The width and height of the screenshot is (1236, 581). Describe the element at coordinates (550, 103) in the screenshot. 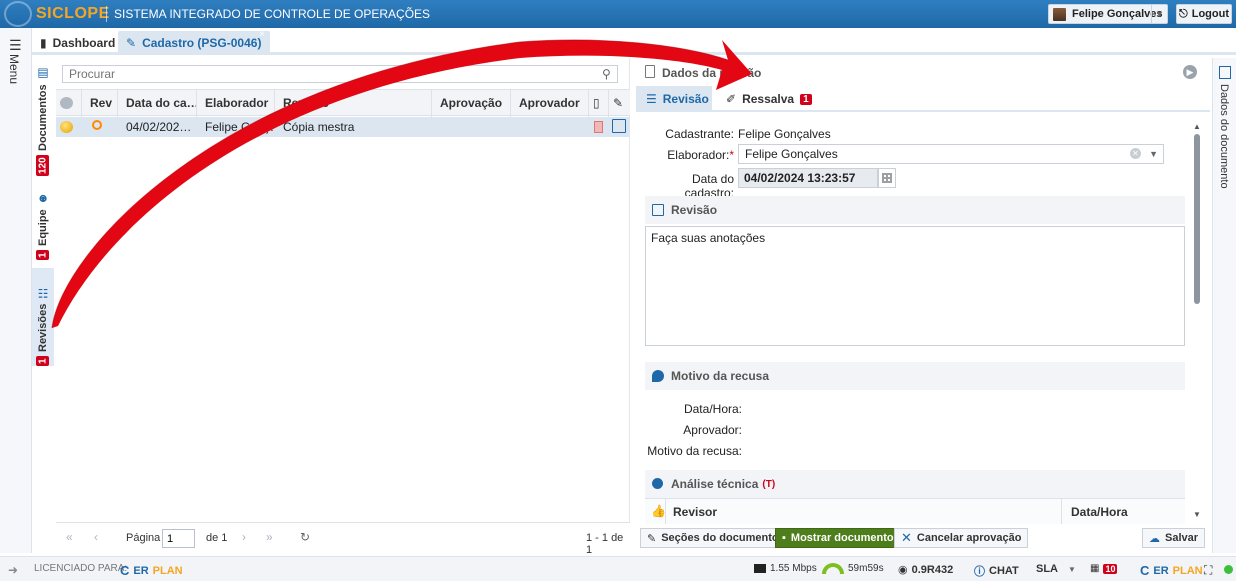

I see `column-aprovador: Aprovador` at that location.